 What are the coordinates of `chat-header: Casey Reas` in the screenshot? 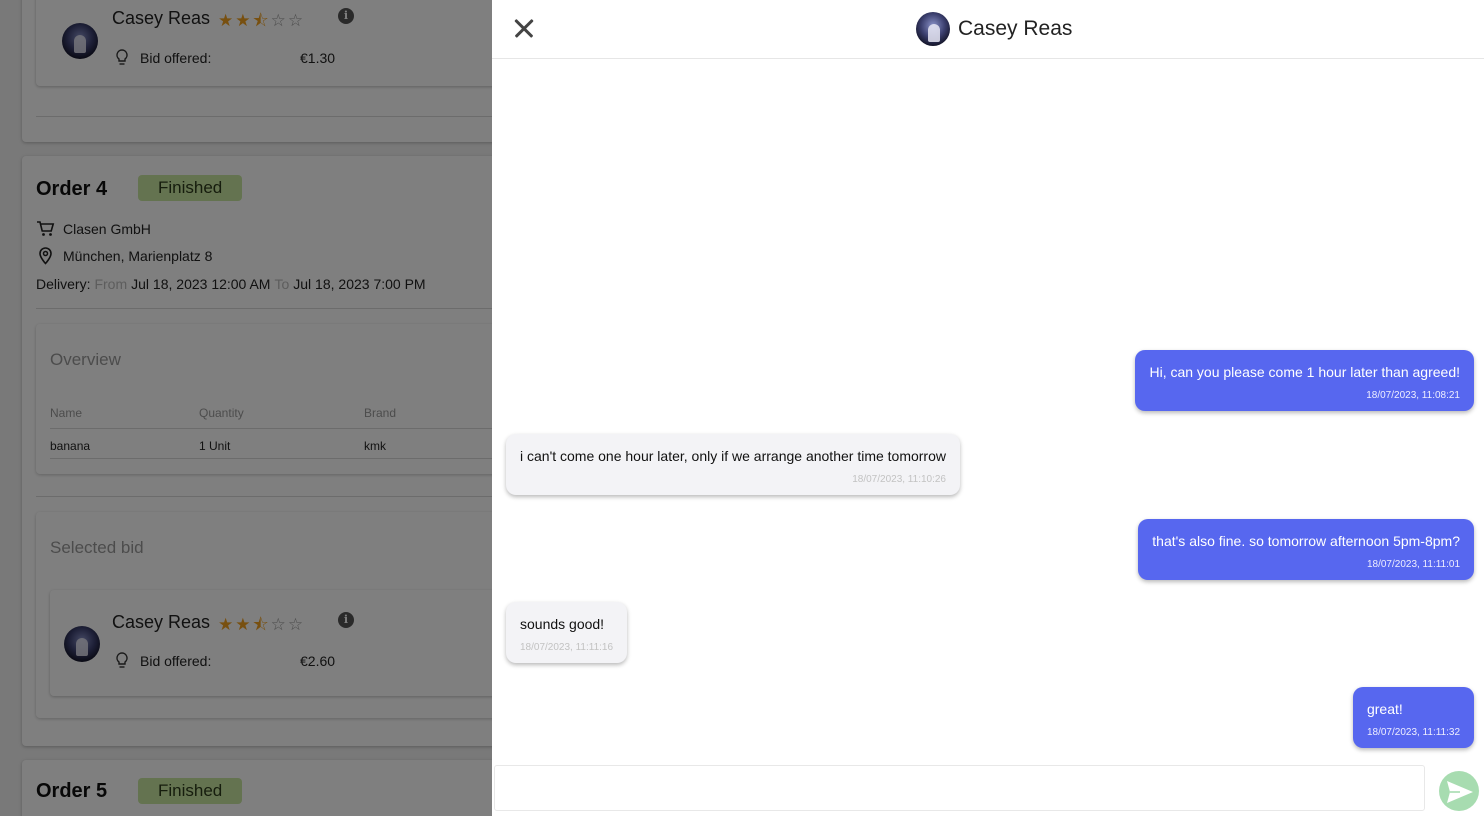 It's located at (988, 29).